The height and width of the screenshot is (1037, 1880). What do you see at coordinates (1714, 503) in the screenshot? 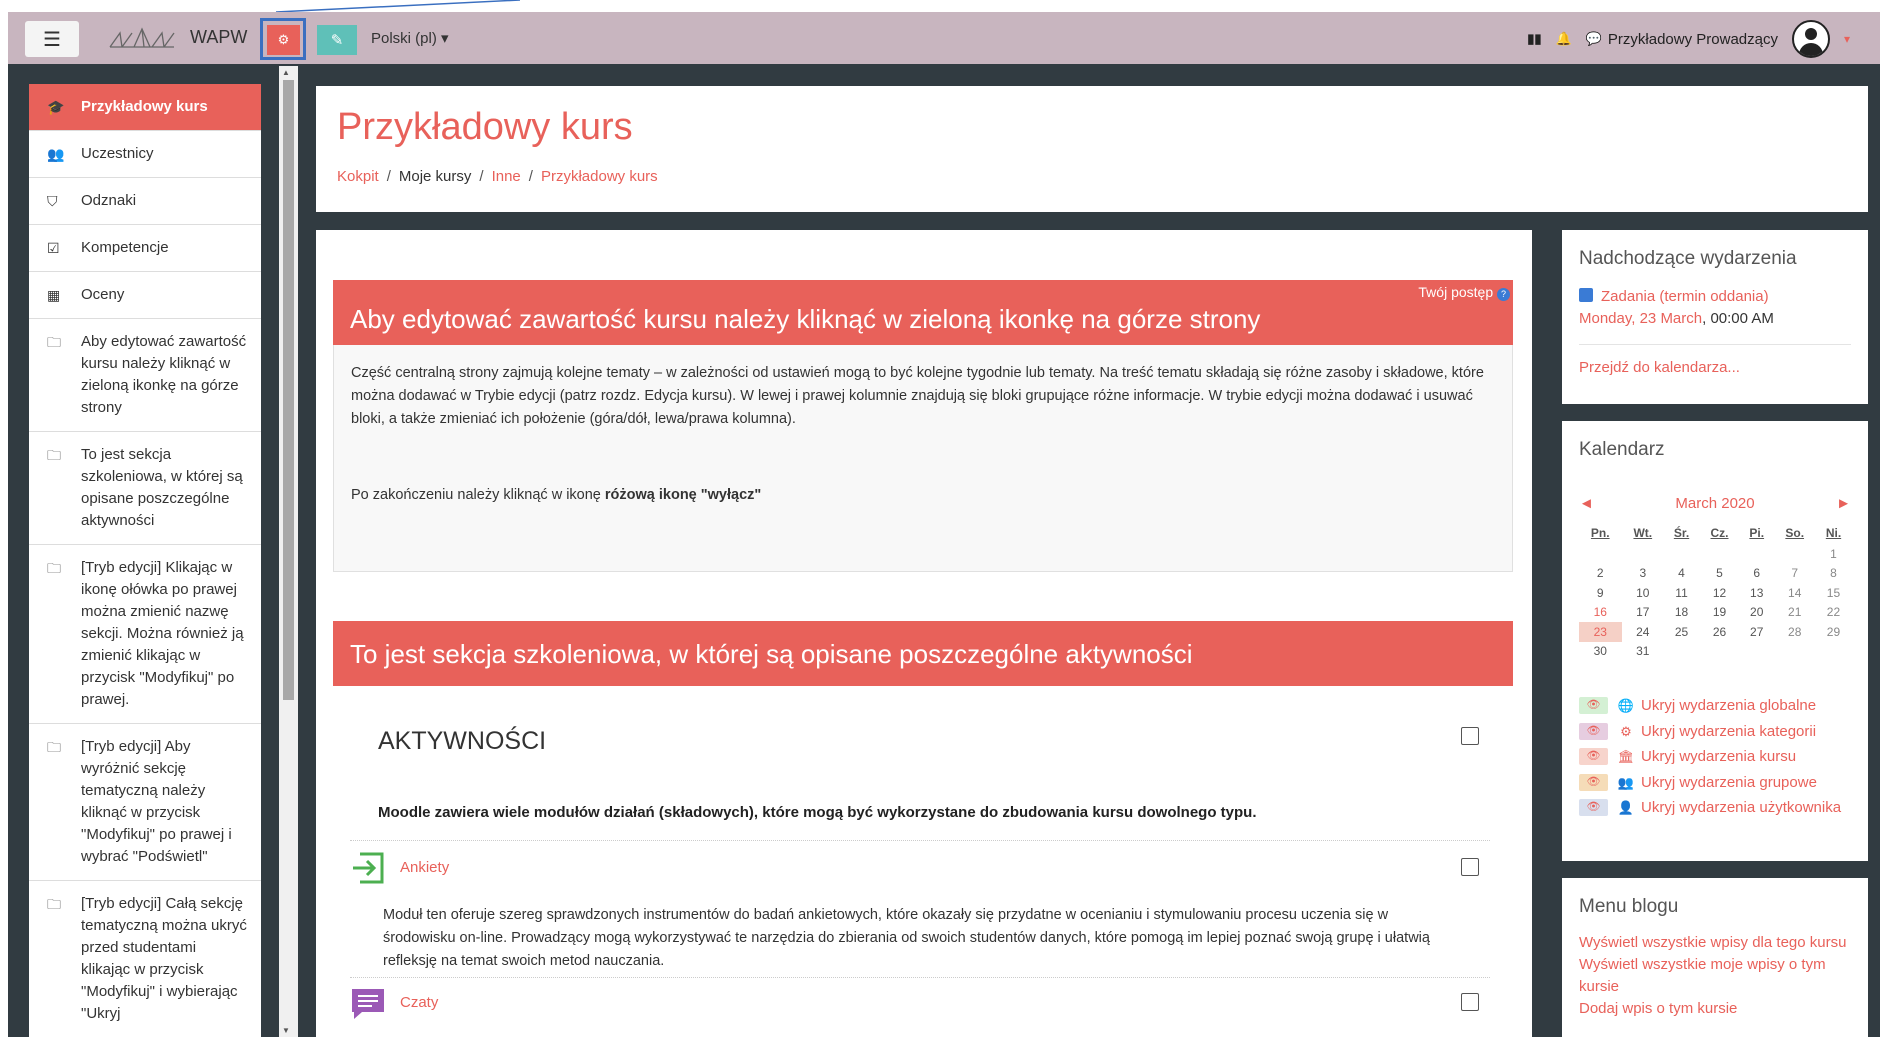
I see `calendar-month: March 2020` at bounding box center [1714, 503].